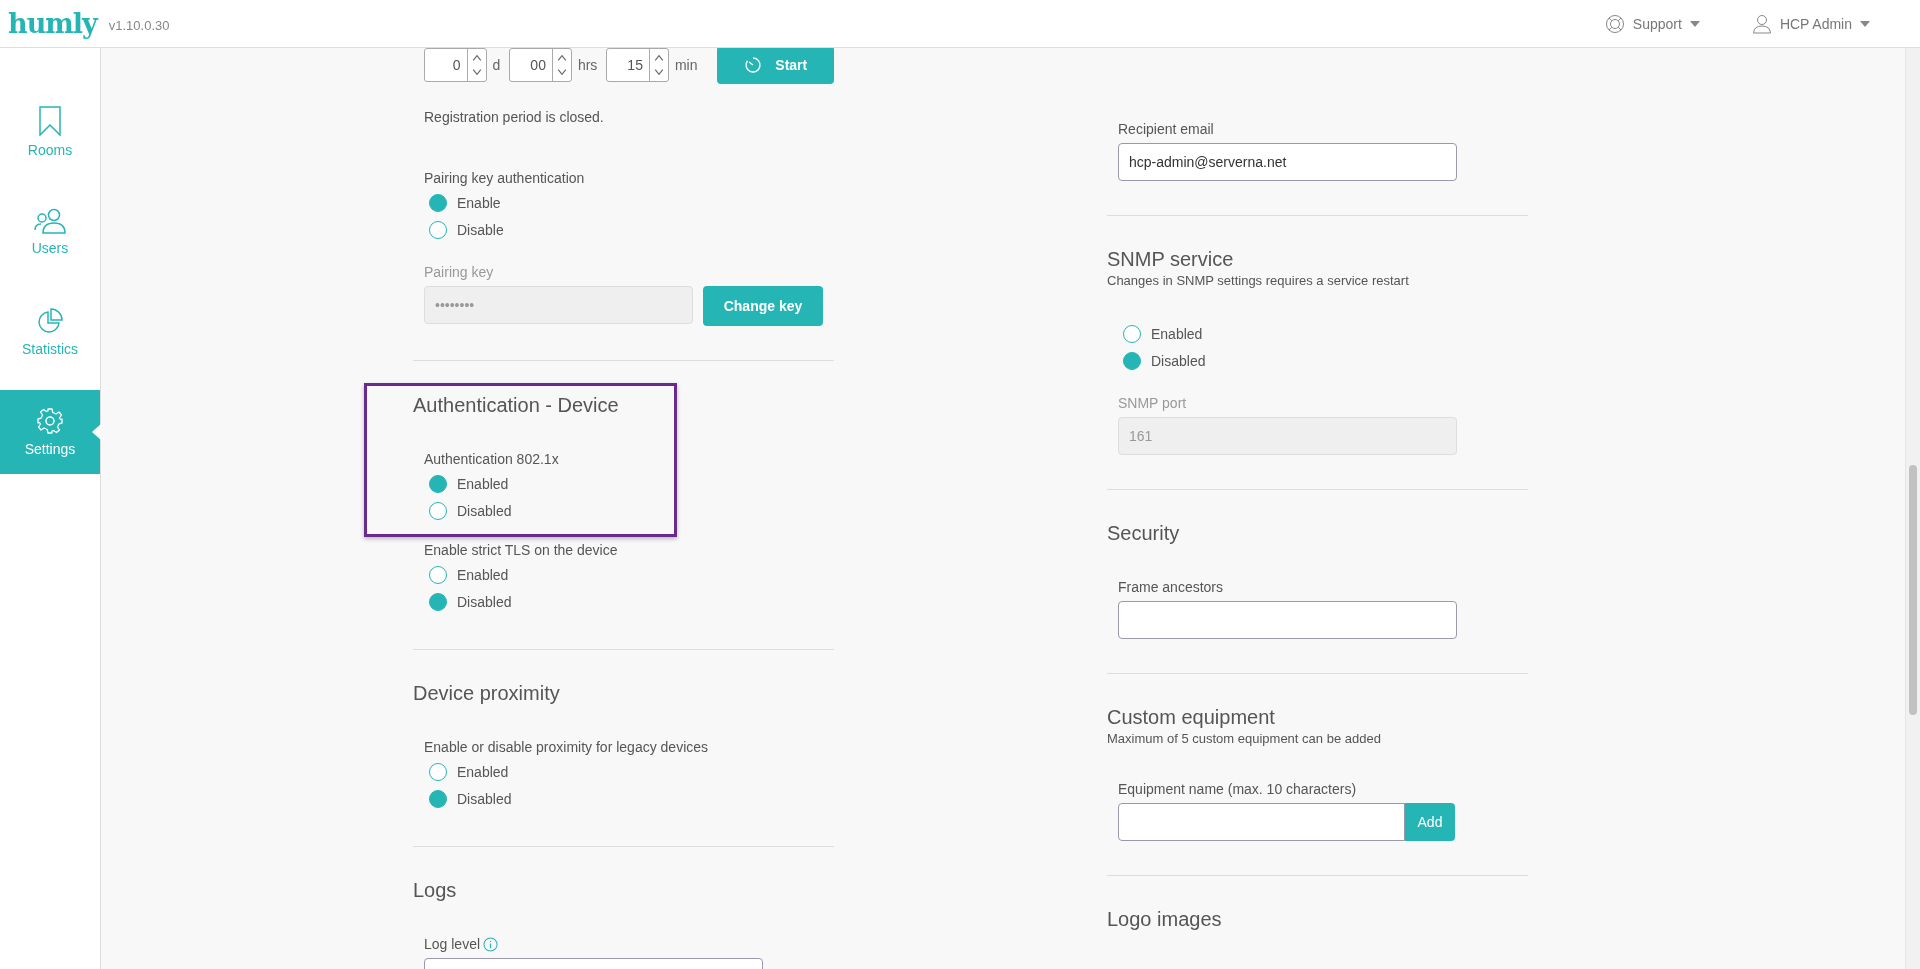  I want to click on field-label: Log level, so click(452, 944).